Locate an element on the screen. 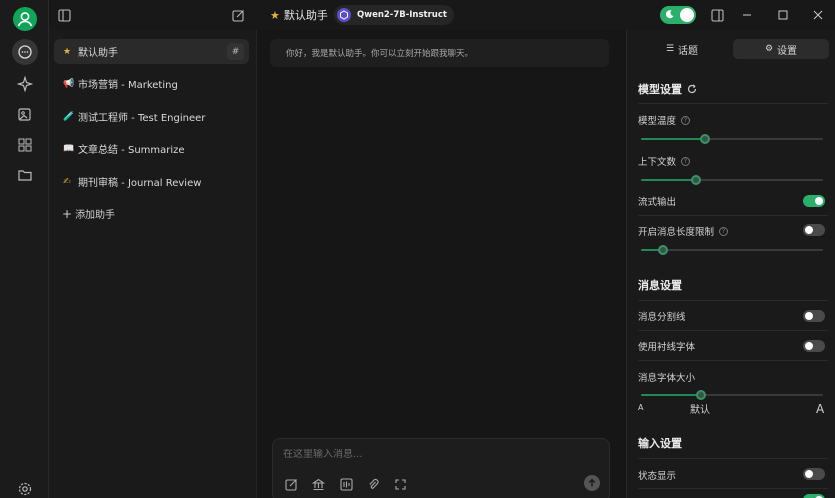 This screenshot has width=835, height=498. assistant-item: 🧪 测试工程师 - Test Engineer is located at coordinates (151, 116).